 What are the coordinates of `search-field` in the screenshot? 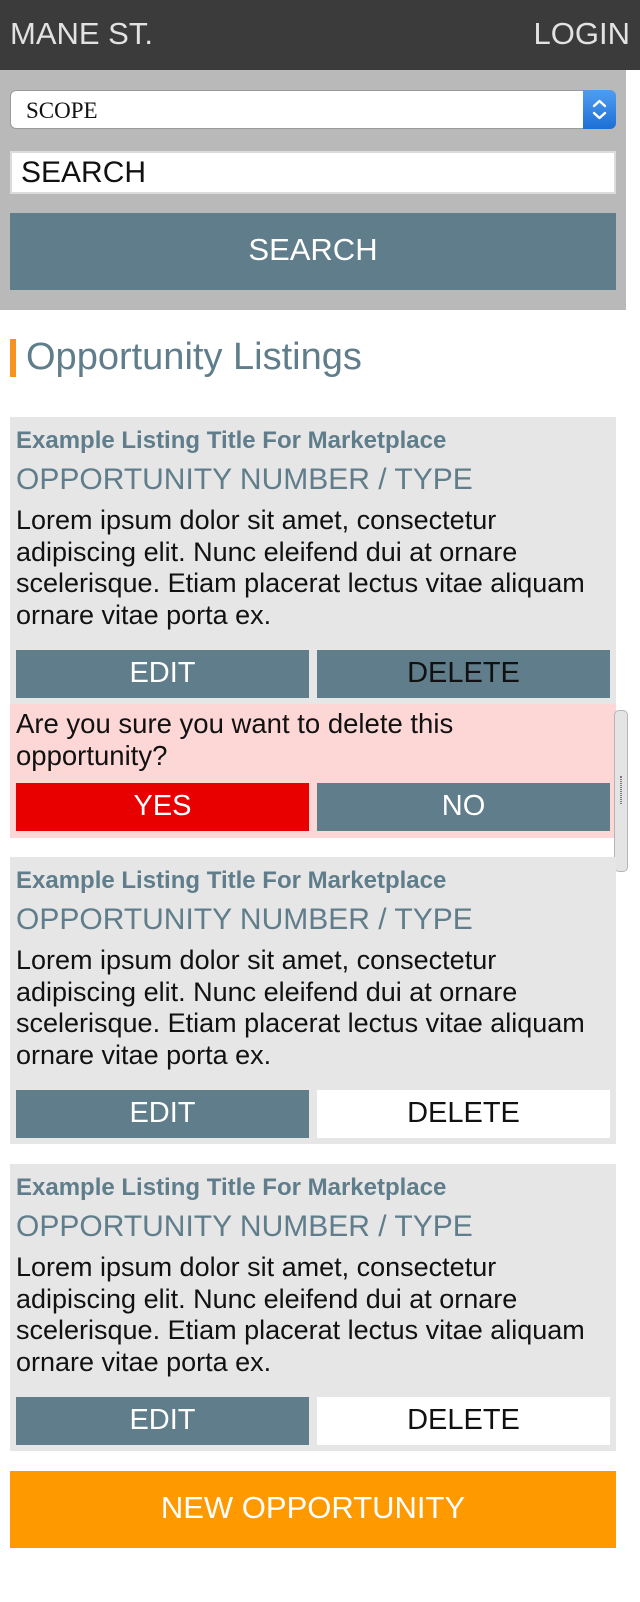 It's located at (313, 172).